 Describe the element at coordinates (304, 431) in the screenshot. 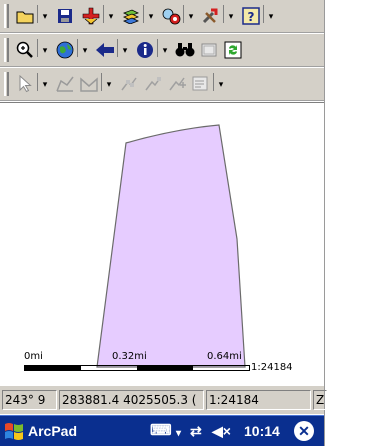

I see `close-icon: ✕` at that location.